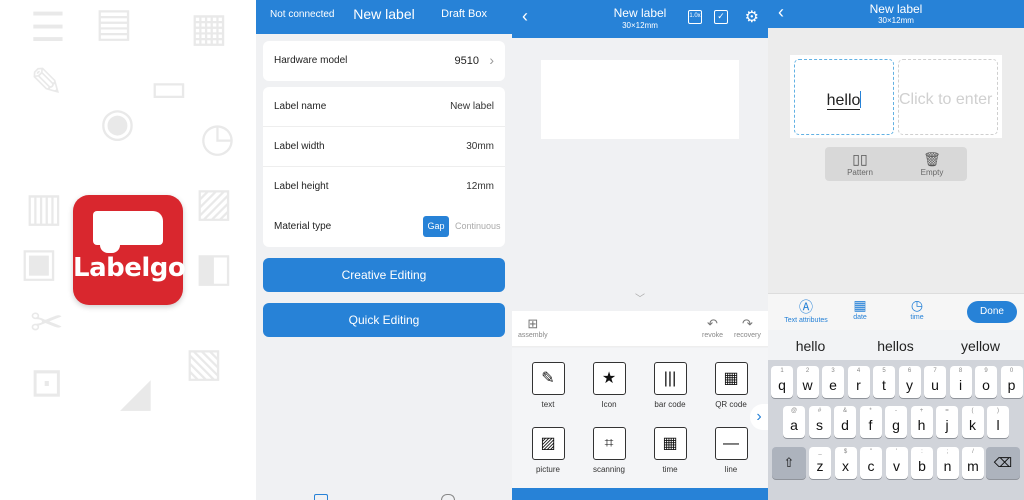  Describe the element at coordinates (820, 463) in the screenshot. I see `key-z: _ z` at that location.